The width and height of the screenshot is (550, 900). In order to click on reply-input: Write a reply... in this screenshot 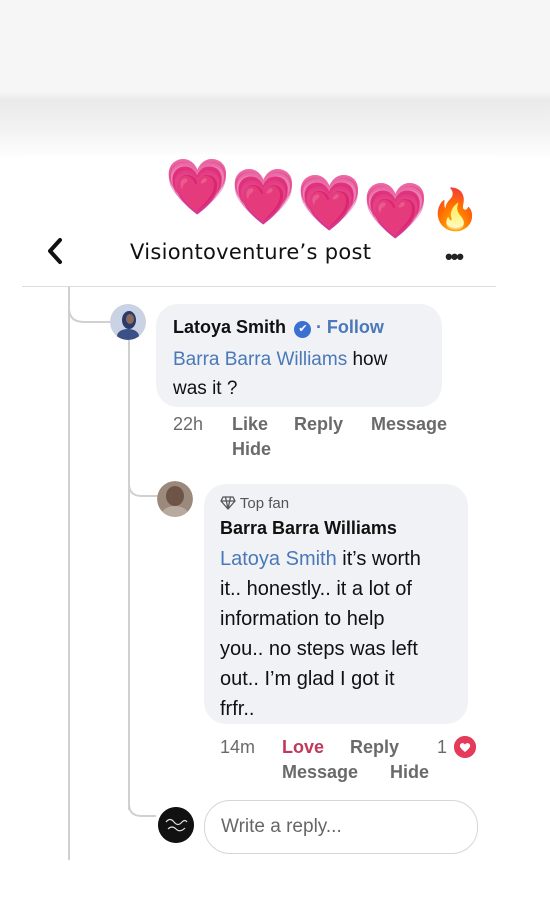, I will do `click(341, 827)`.